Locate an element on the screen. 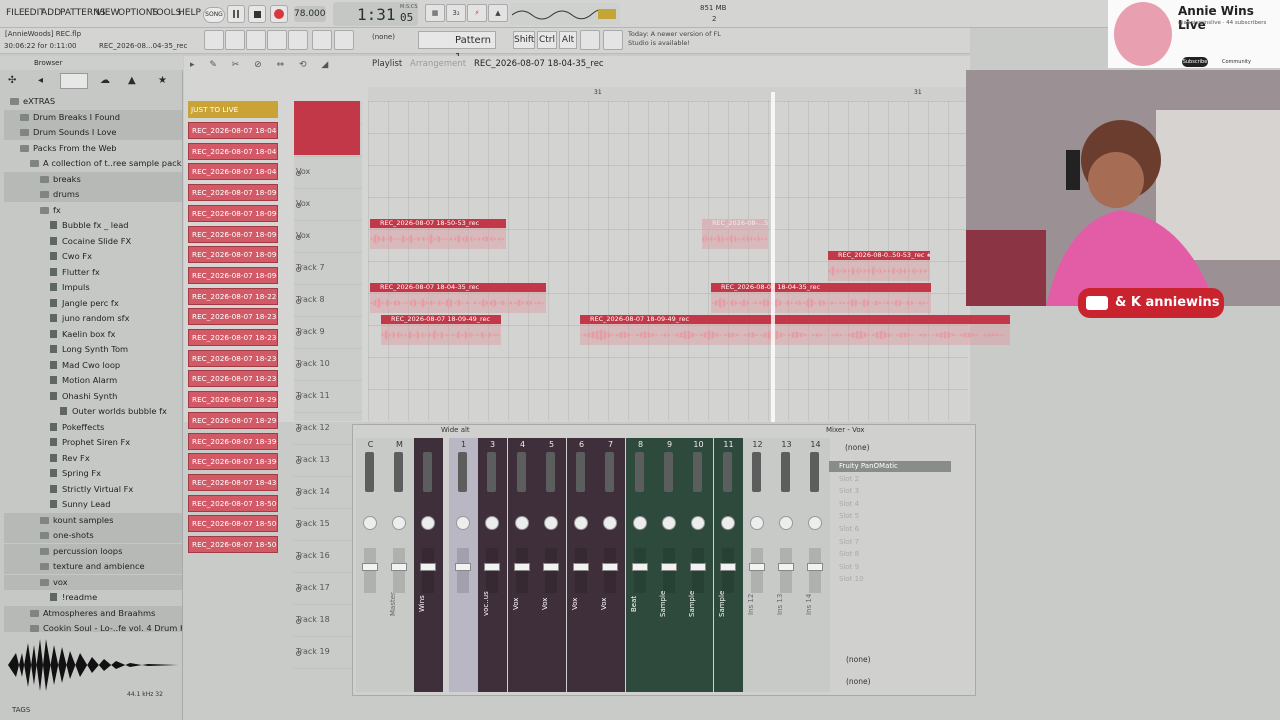 The height and width of the screenshot is (720, 1280). mixer-strip: 13 Ins 13 is located at coordinates (786, 565).